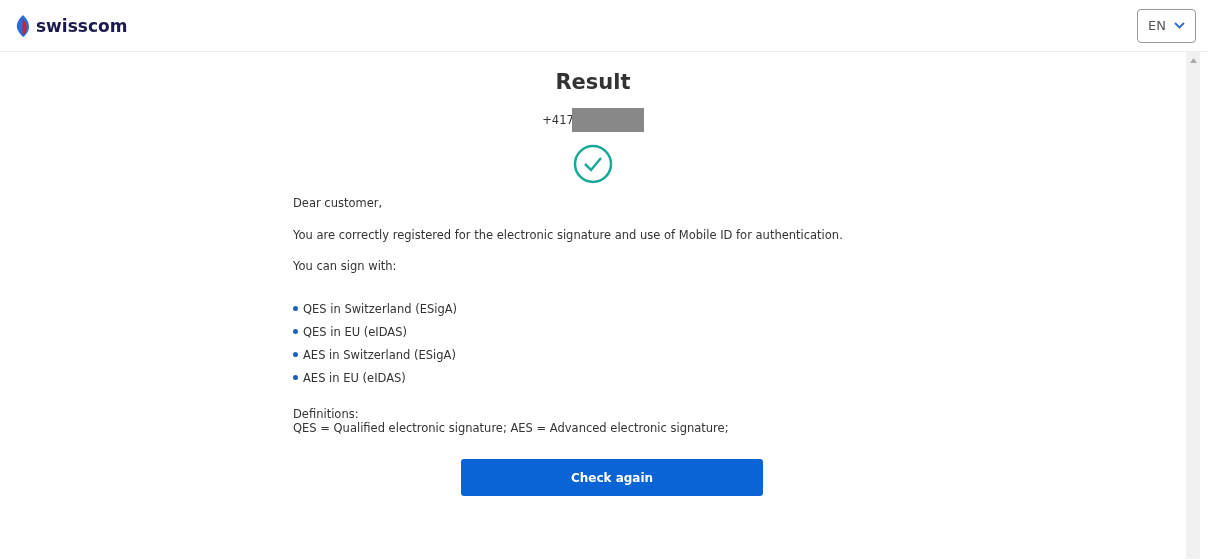 The width and height of the screenshot is (1208, 560). Describe the element at coordinates (1193, 305) in the screenshot. I see `scrollbar` at that location.